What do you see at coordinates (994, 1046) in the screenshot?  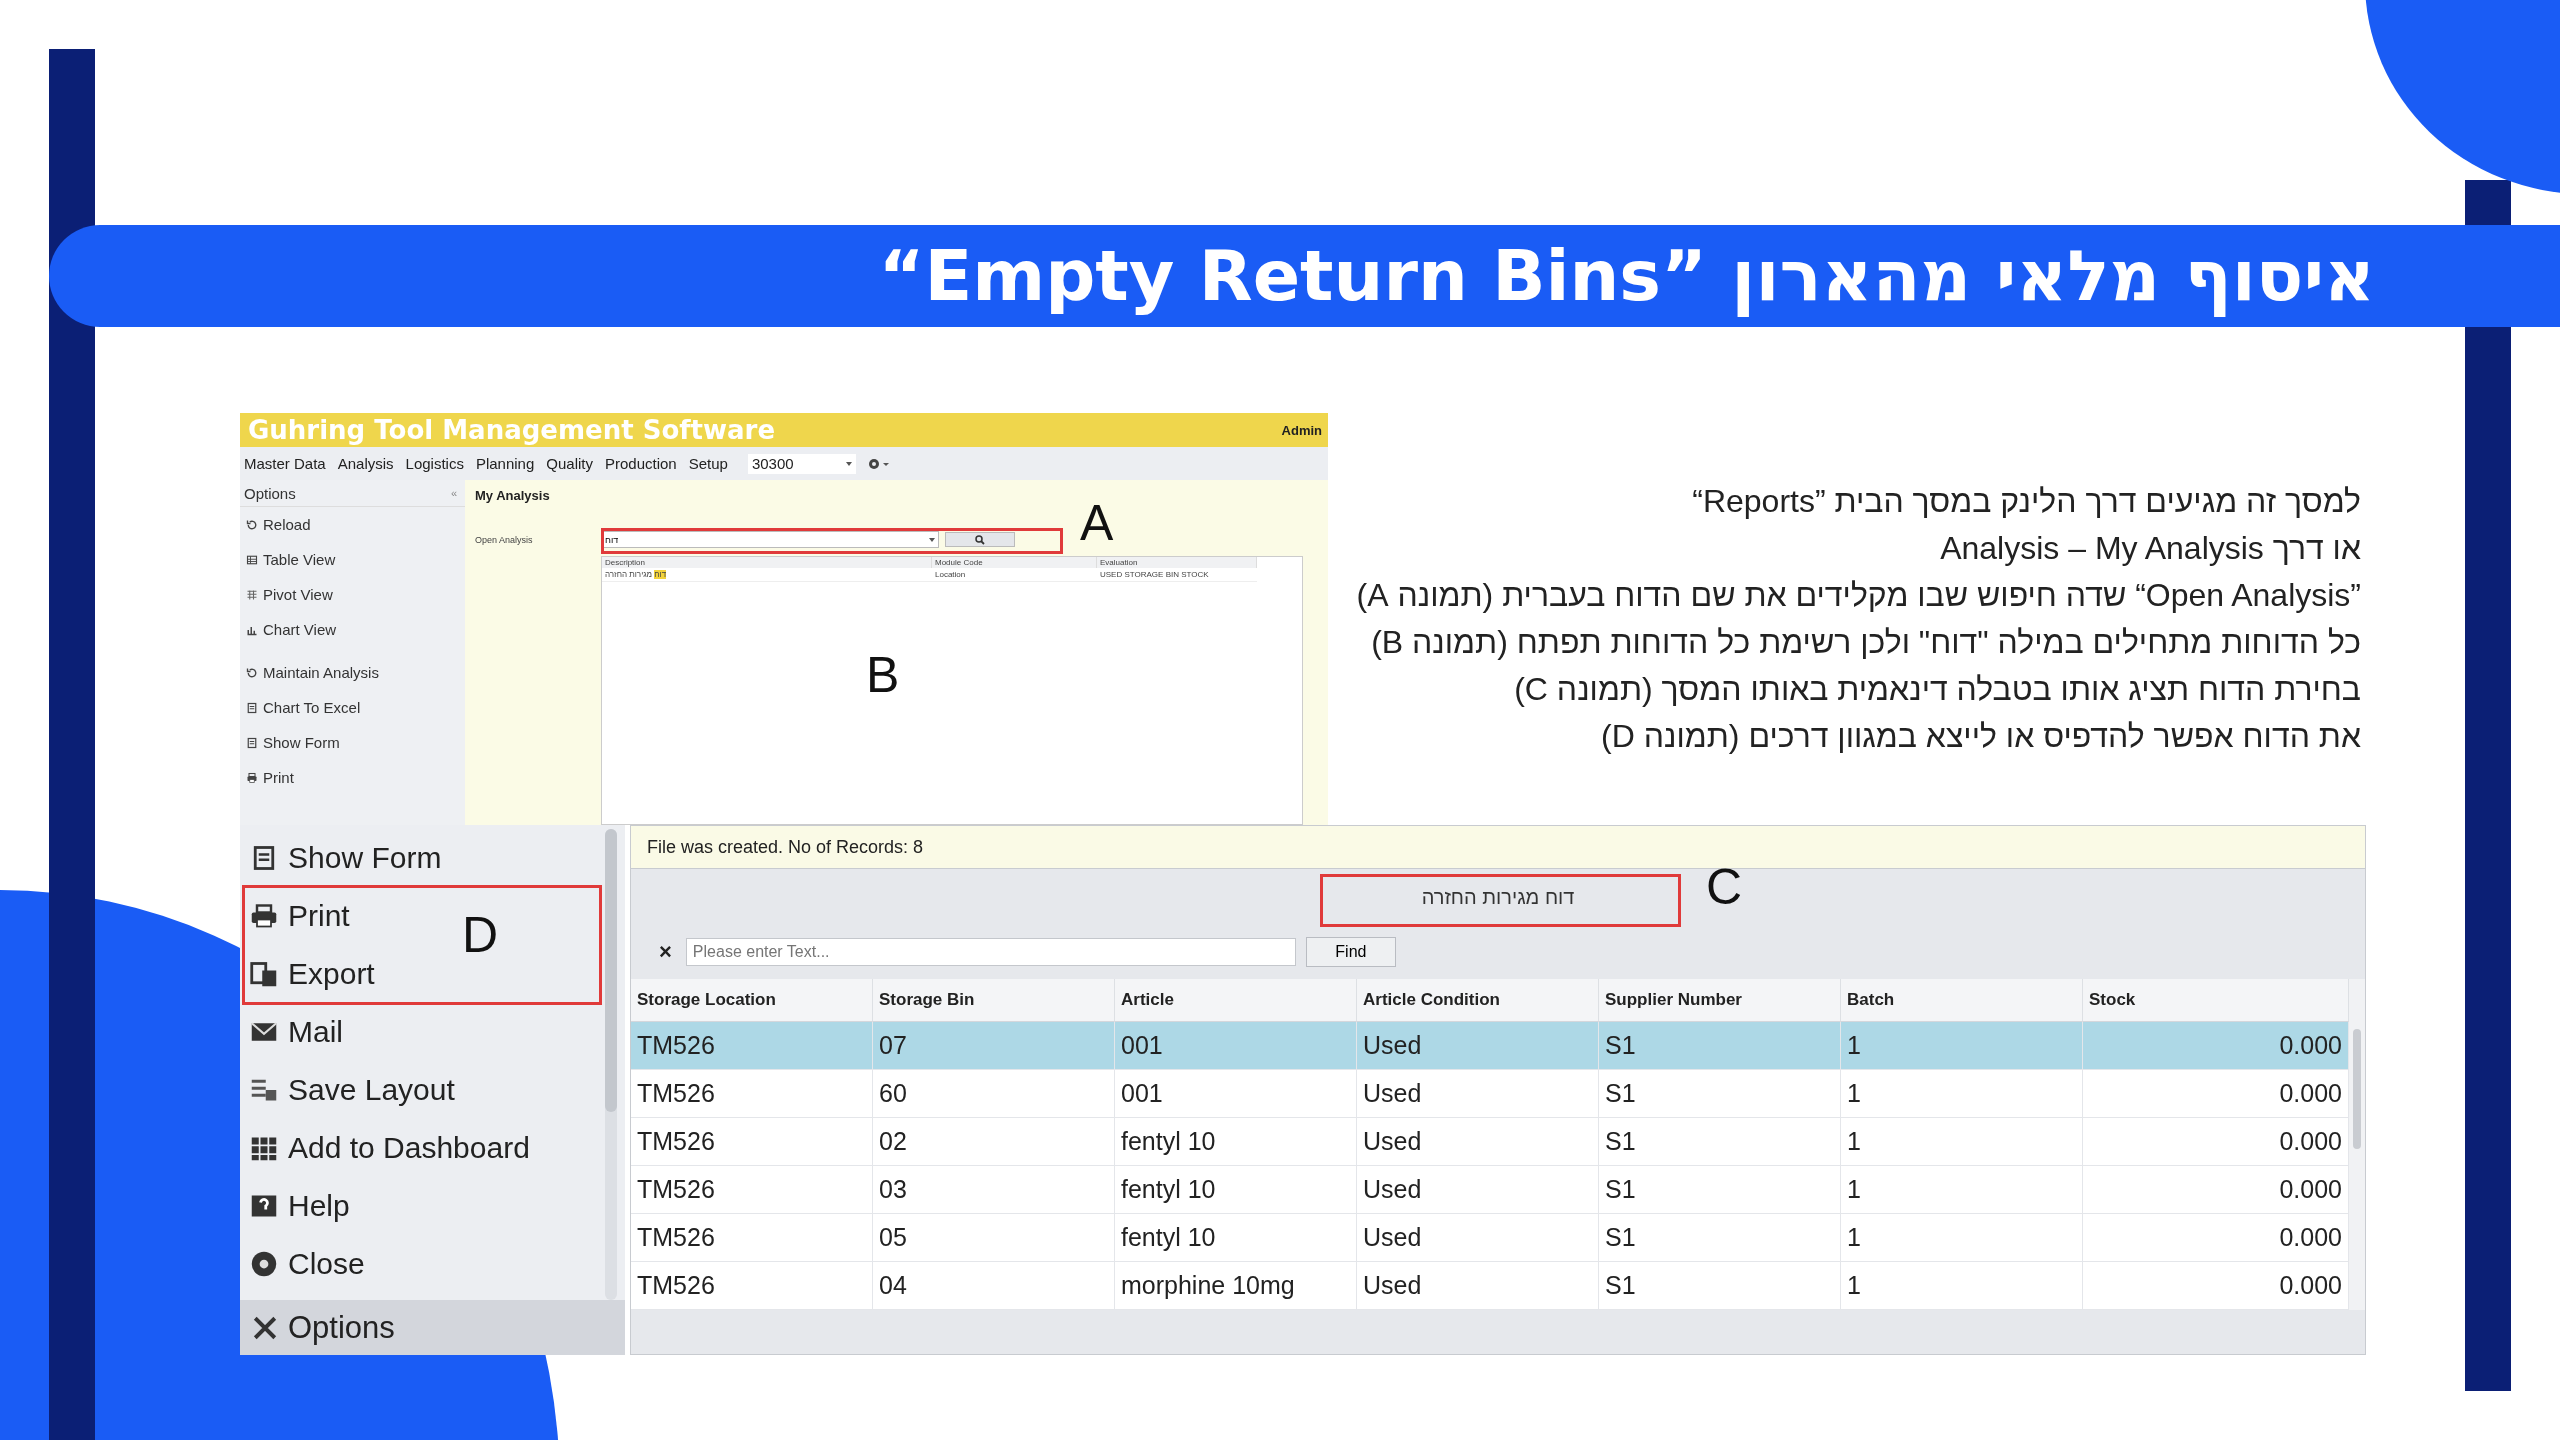 I see `table-cell: 07` at bounding box center [994, 1046].